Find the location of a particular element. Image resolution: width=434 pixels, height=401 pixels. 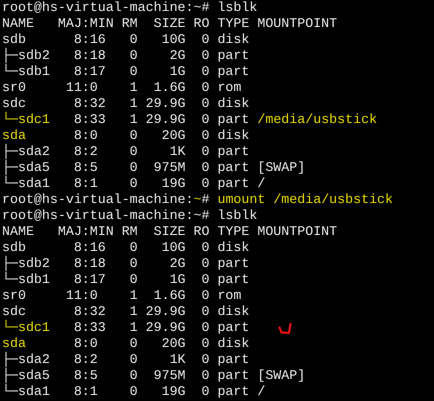

terminal-text: umount /media/usbstick is located at coordinates (305, 199).